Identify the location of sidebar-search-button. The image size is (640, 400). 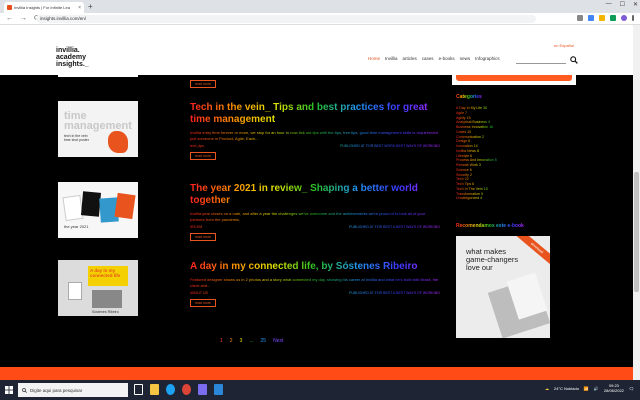
(514, 78).